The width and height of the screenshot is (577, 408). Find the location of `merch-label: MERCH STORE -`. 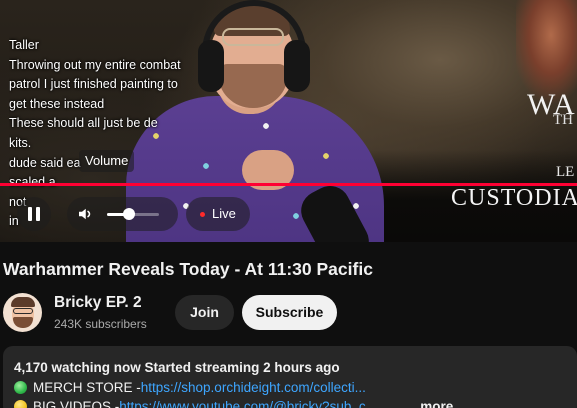

merch-label: MERCH STORE - is located at coordinates (87, 387).